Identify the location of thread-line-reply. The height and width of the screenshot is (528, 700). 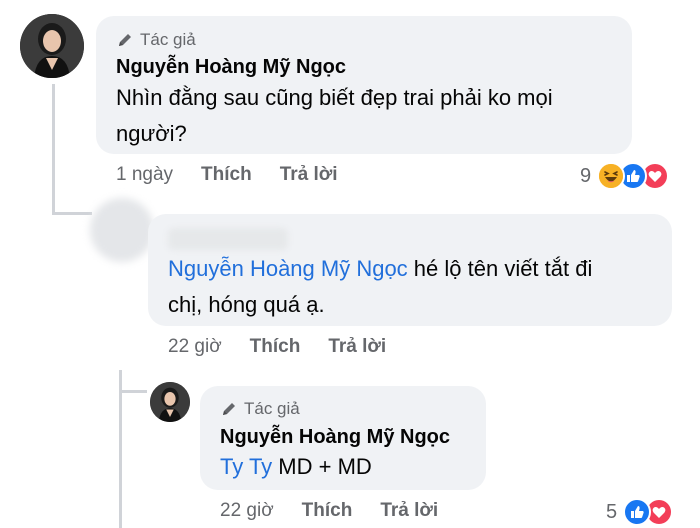
(120, 449).